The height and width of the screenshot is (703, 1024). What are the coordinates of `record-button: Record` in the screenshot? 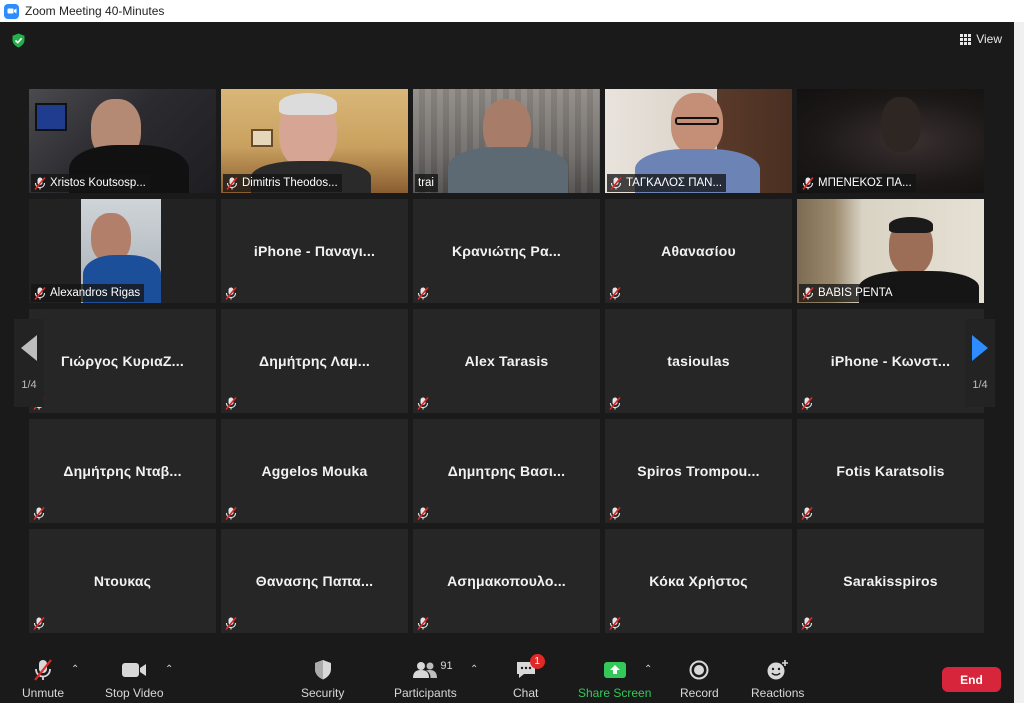 It's located at (699, 679).